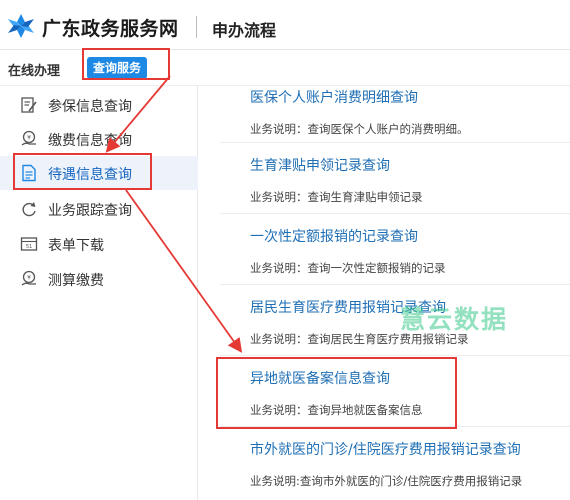 This screenshot has height=500, width=570. Describe the element at coordinates (244, 29) in the screenshot. I see `process-link: 申办流程` at that location.